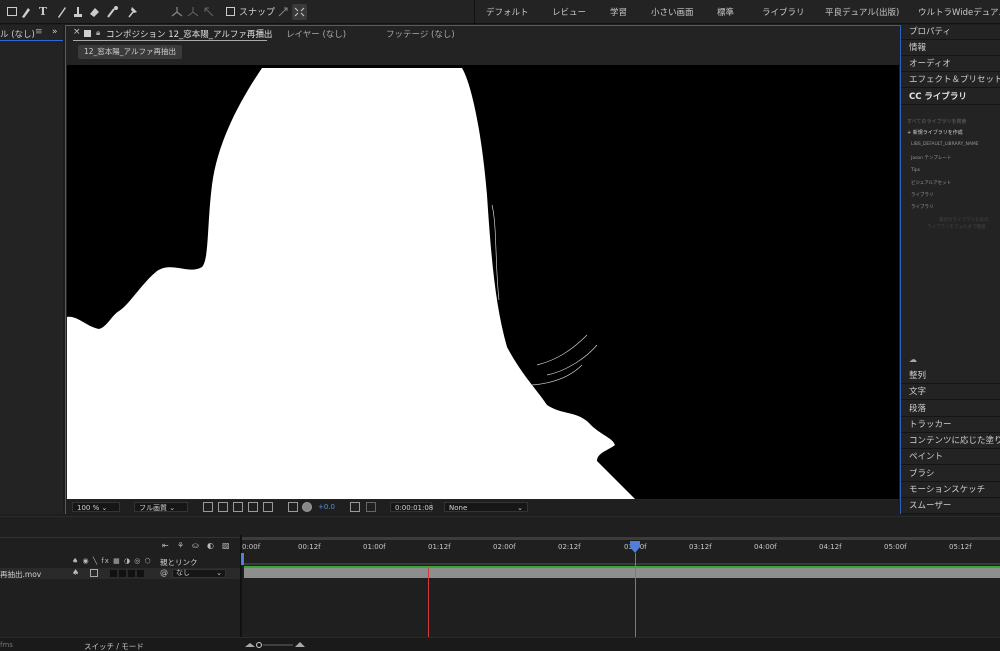  I want to click on composition-mini-flowchart-icon: ⇤, so click(165, 545).